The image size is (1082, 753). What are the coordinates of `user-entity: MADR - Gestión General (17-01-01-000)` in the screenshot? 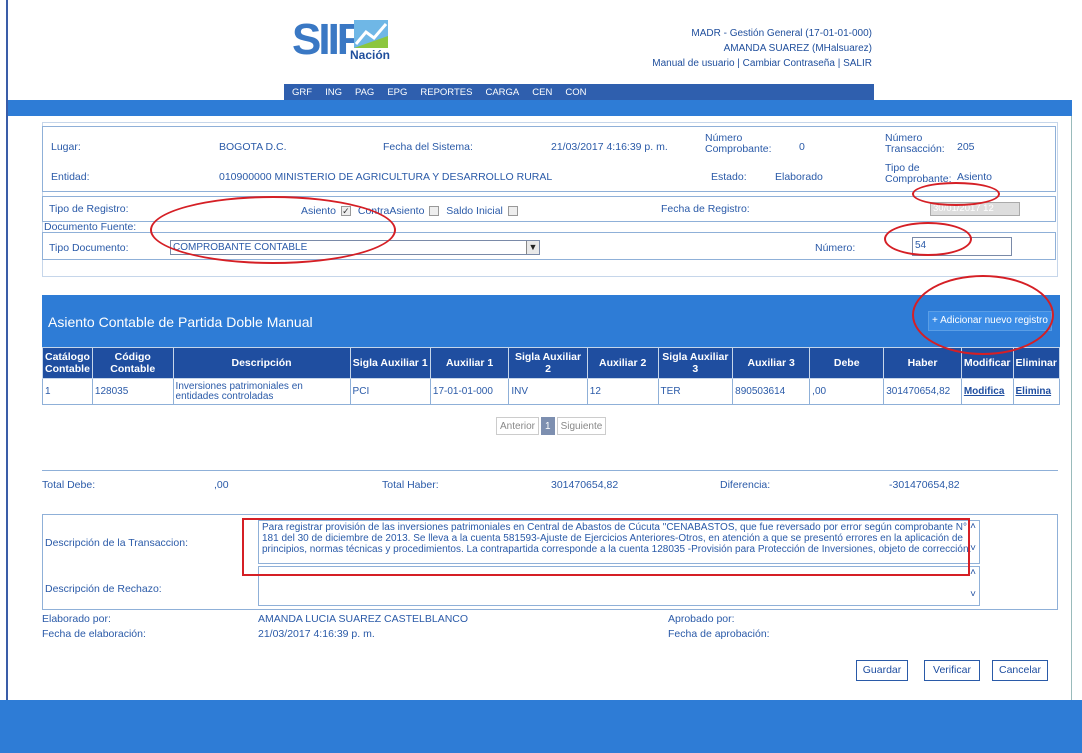 It's located at (781, 33).